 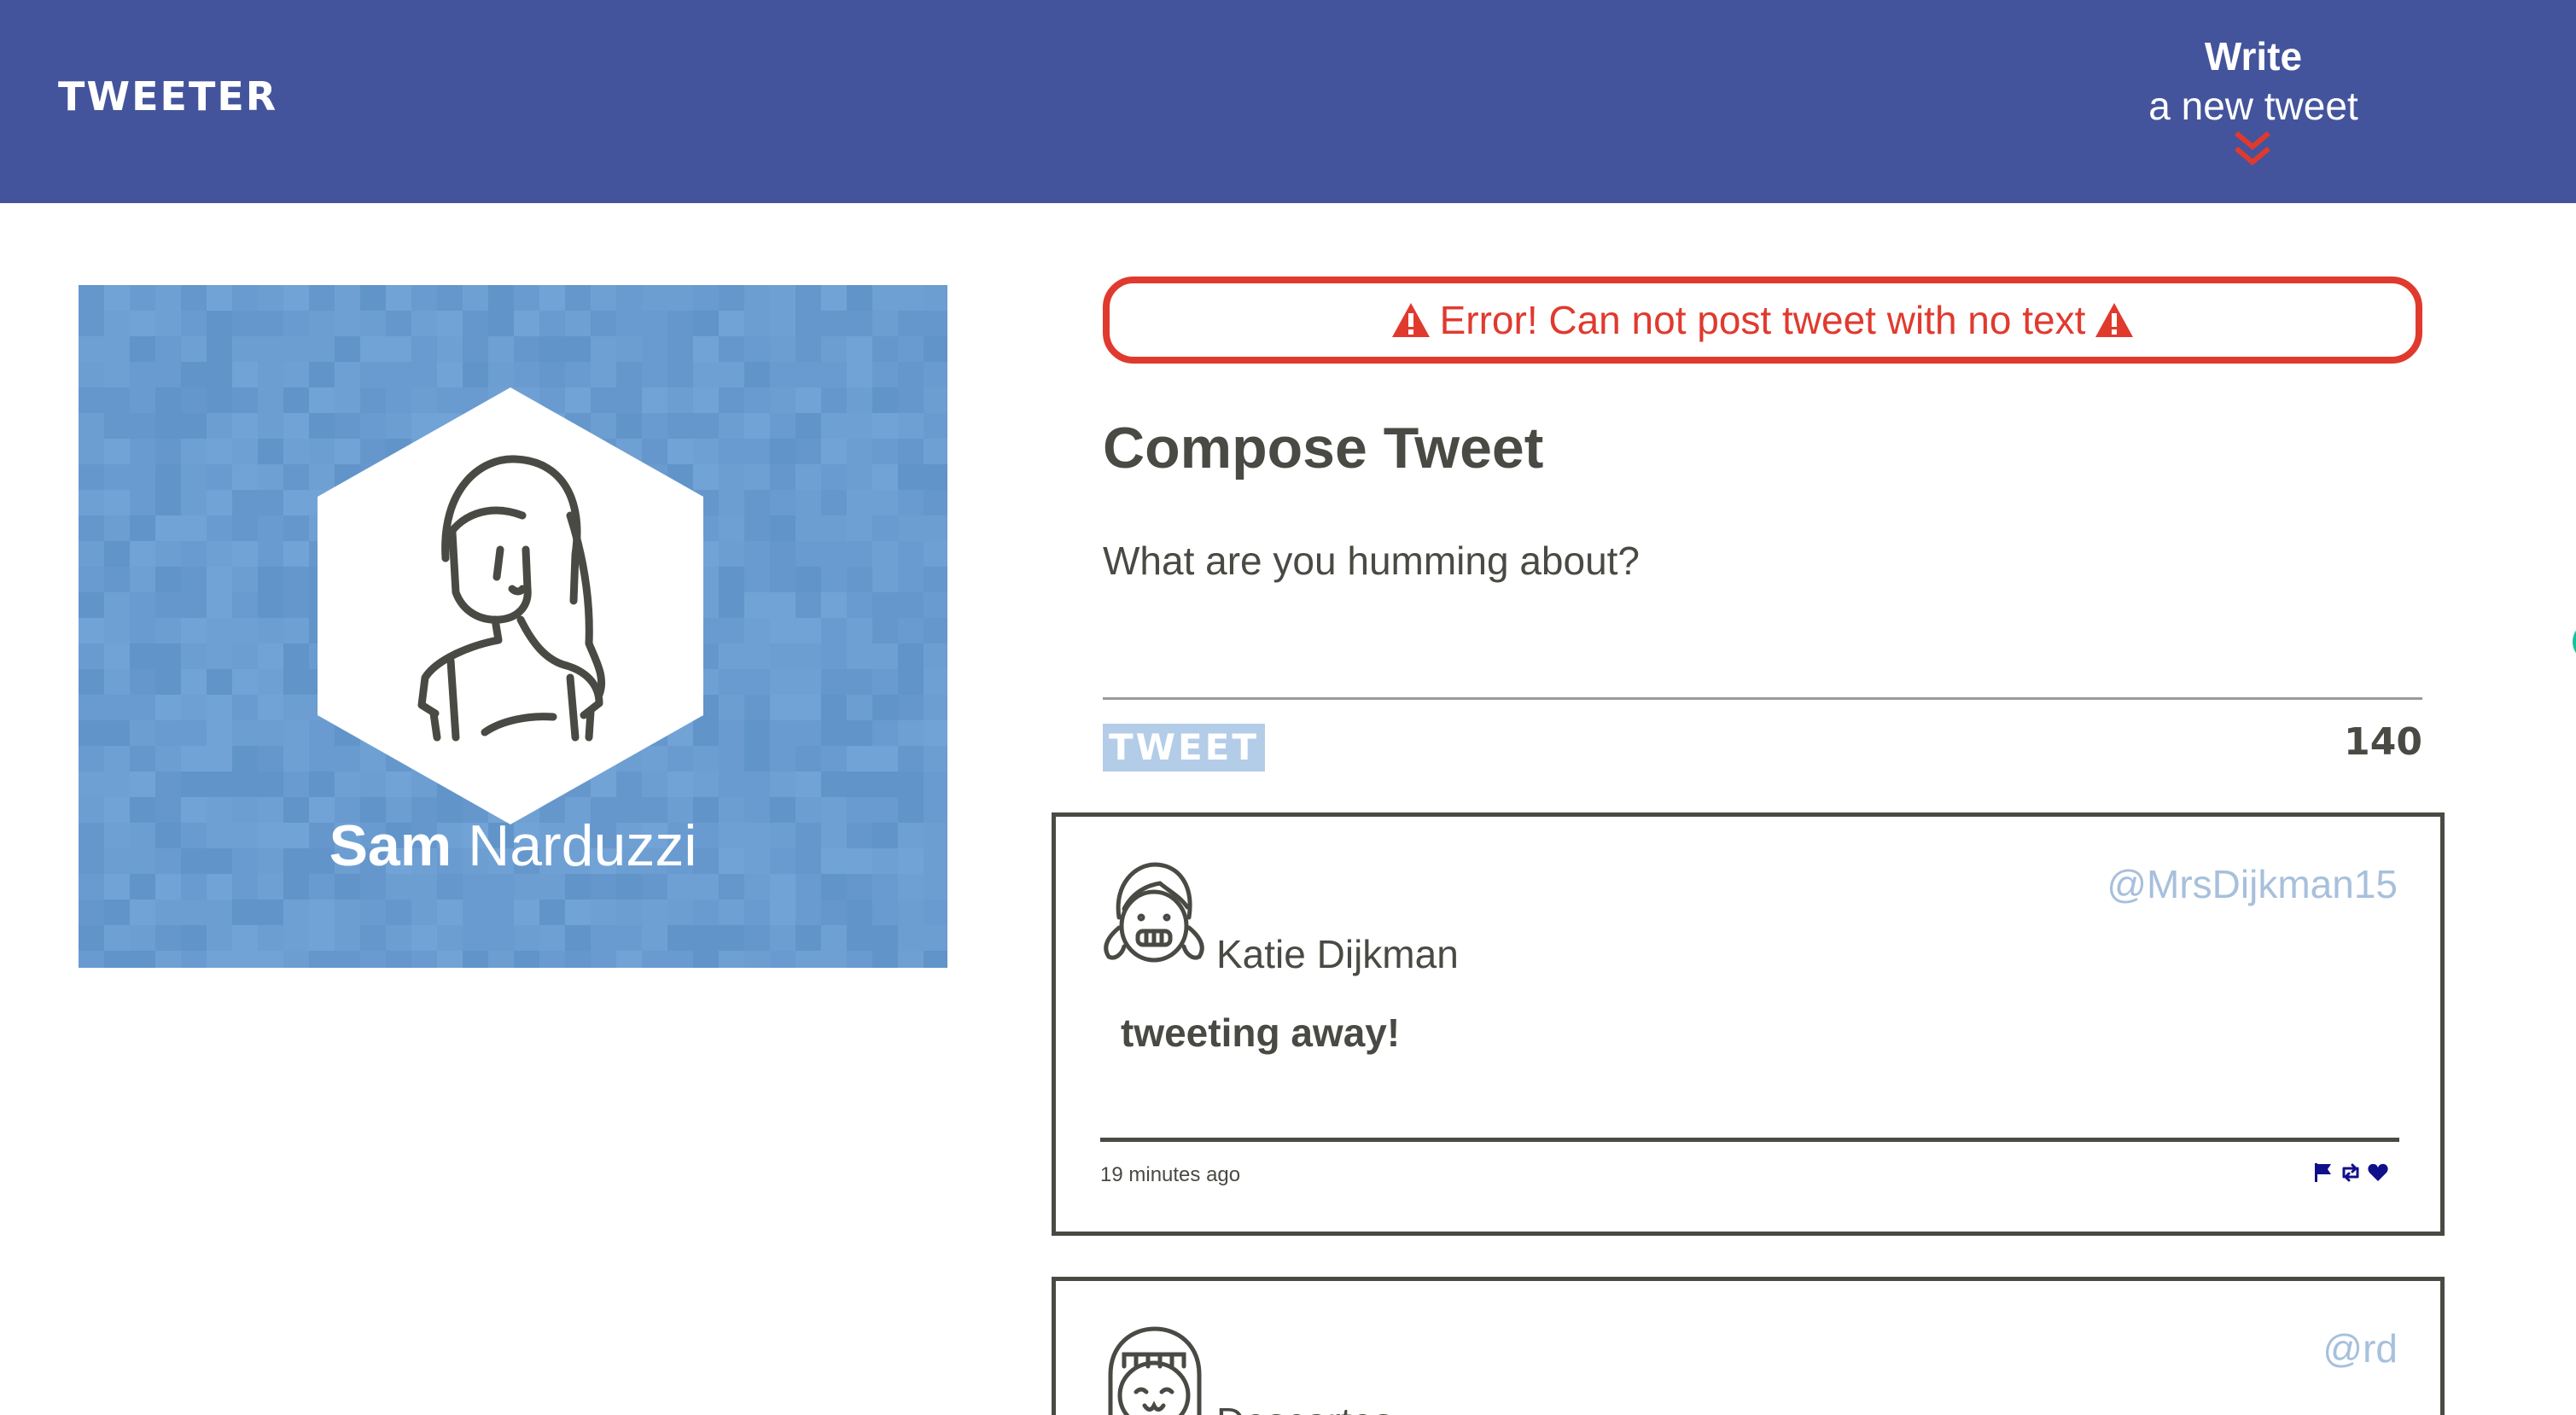 I want to click on tweet-author-name: Descartes, so click(x=1304, y=1407).